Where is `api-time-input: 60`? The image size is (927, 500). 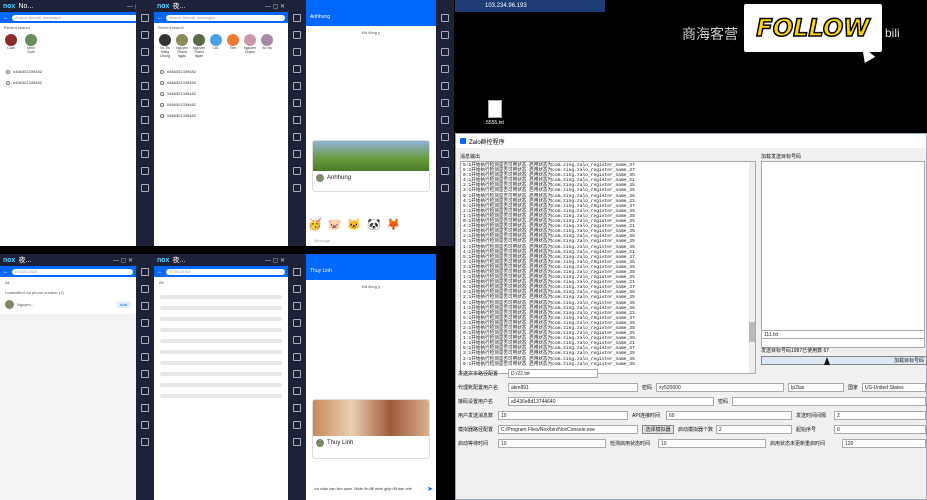 api-time-input: 60 is located at coordinates (729, 415).